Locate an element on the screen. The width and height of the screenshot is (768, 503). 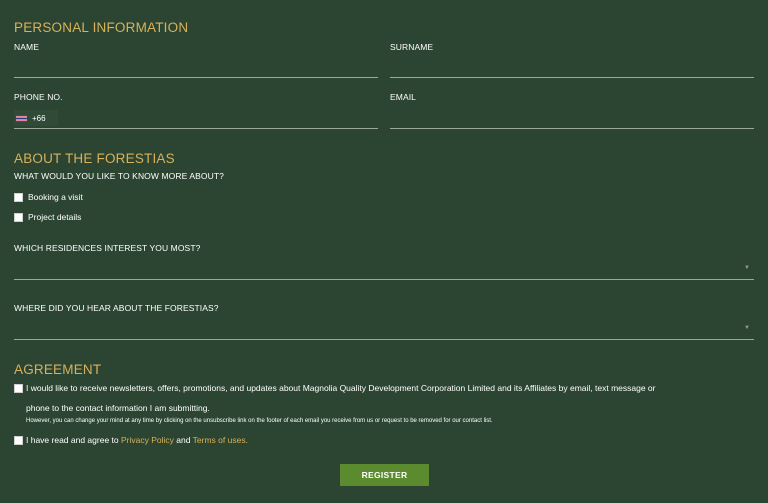
phone-input is located at coordinates (196, 128).